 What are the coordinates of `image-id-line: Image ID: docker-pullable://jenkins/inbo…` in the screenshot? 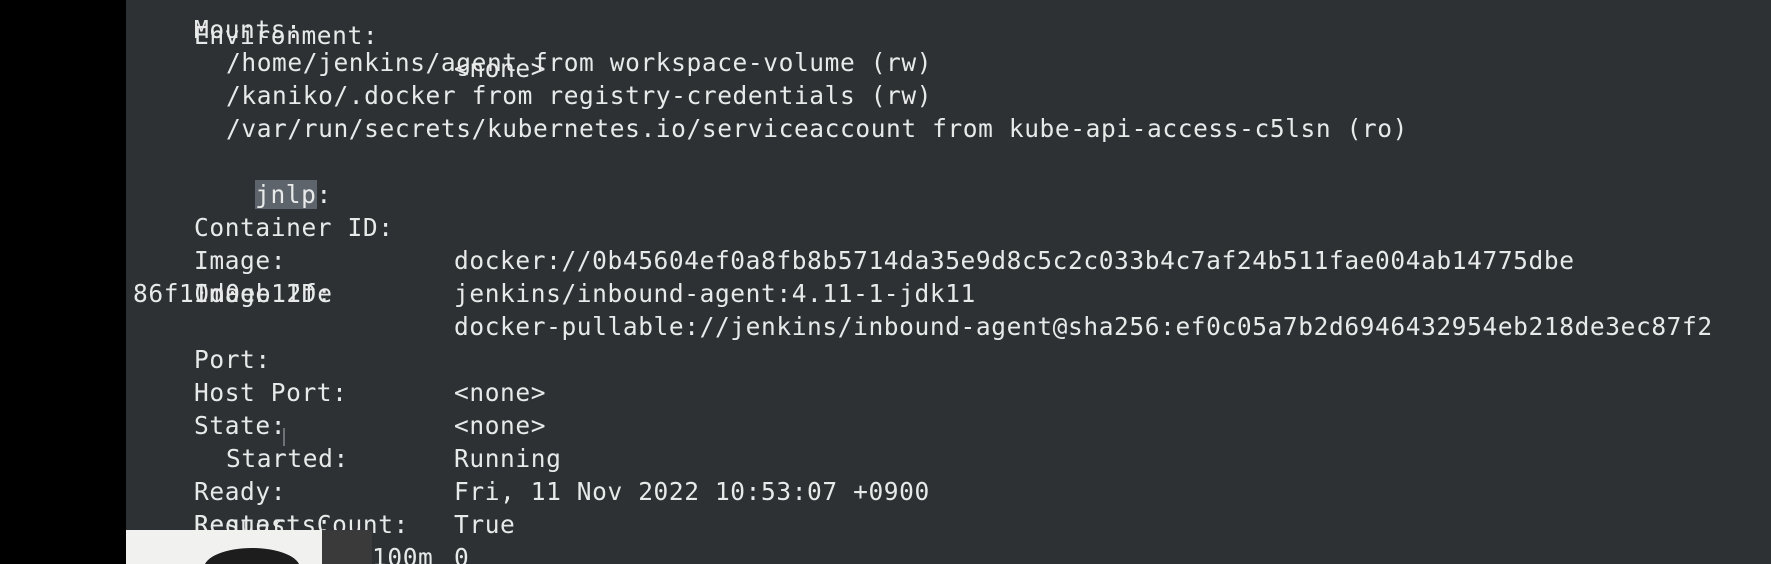 It's located at (953, 292).